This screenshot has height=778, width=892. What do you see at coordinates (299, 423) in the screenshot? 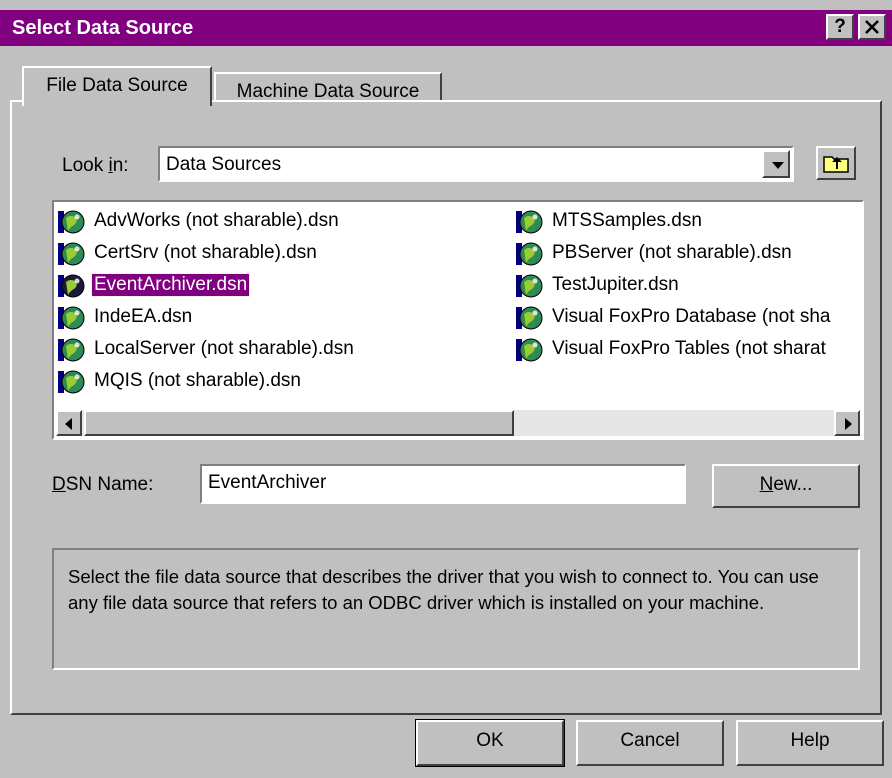
I see `scrollbar-thumb` at bounding box center [299, 423].